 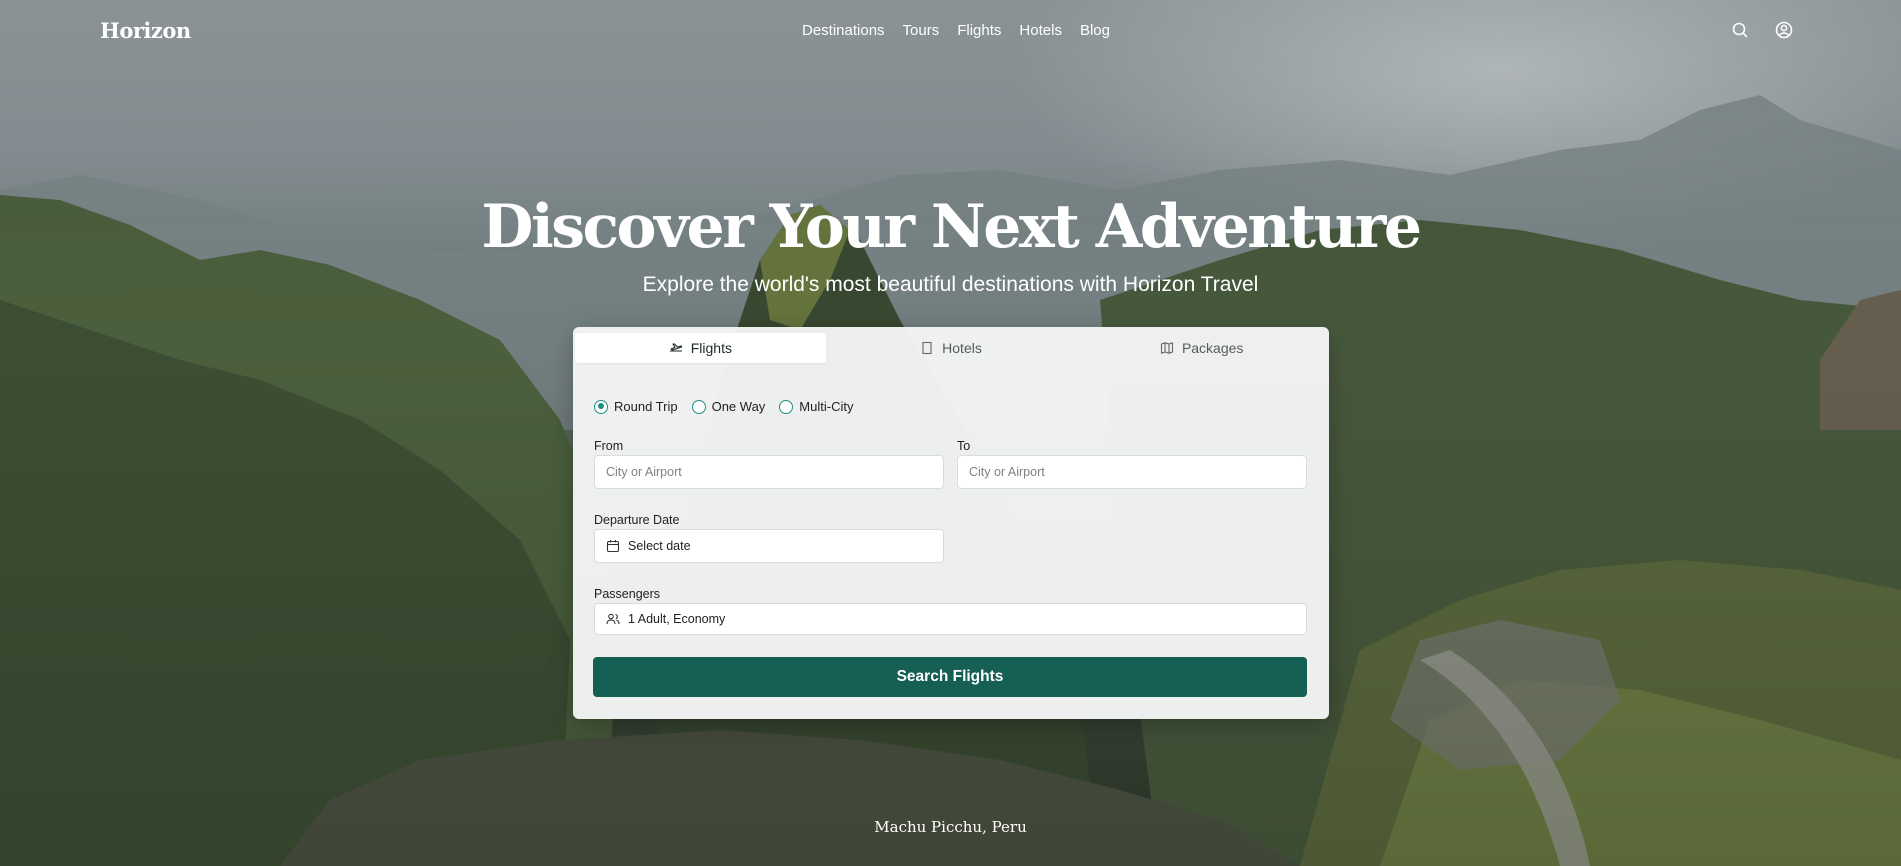 I want to click on departure-date-label: Departure Date, so click(x=637, y=520).